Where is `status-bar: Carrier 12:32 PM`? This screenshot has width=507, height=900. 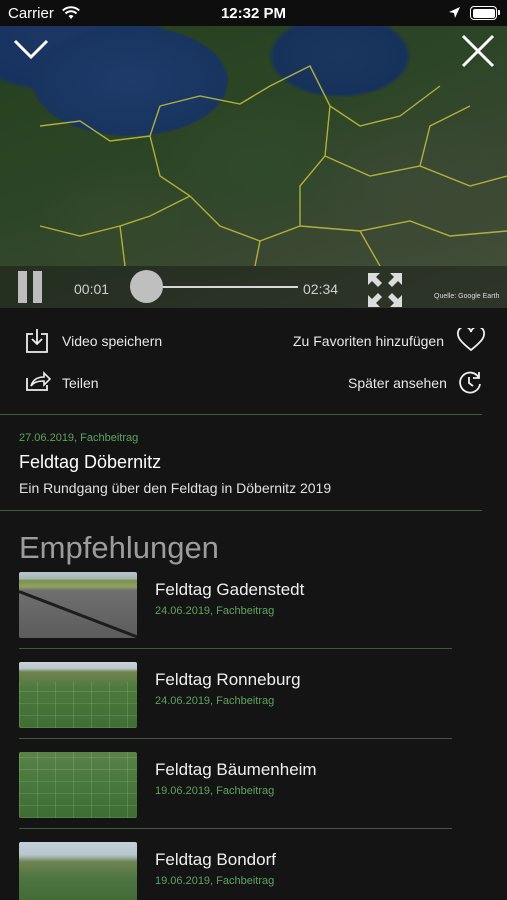
status-bar: Carrier 12:32 PM is located at coordinates (253, 13).